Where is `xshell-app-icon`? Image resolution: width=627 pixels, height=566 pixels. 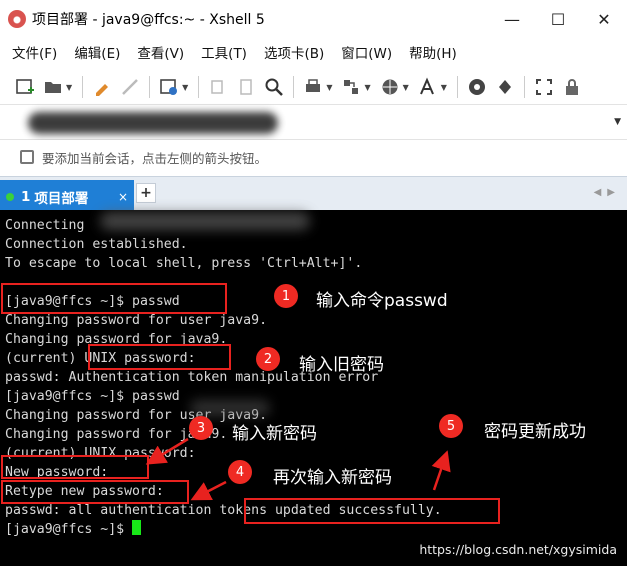 xshell-app-icon is located at coordinates (17, 19).